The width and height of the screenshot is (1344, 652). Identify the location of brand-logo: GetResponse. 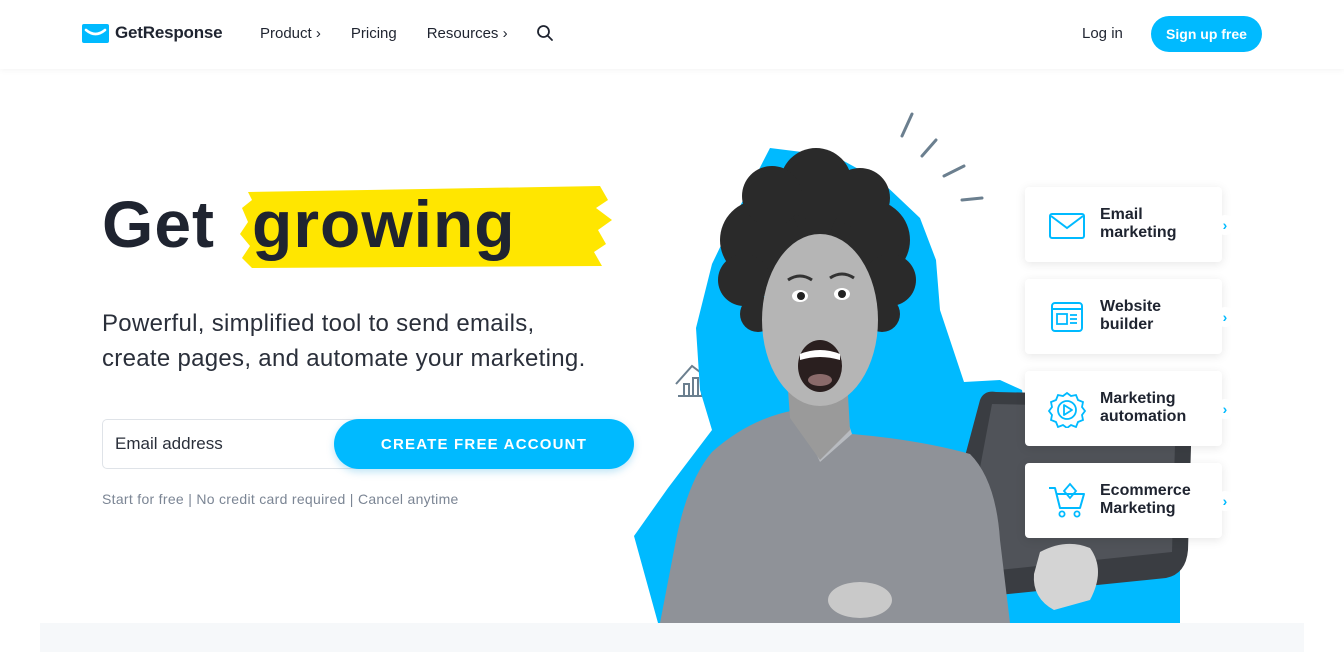
(152, 33).